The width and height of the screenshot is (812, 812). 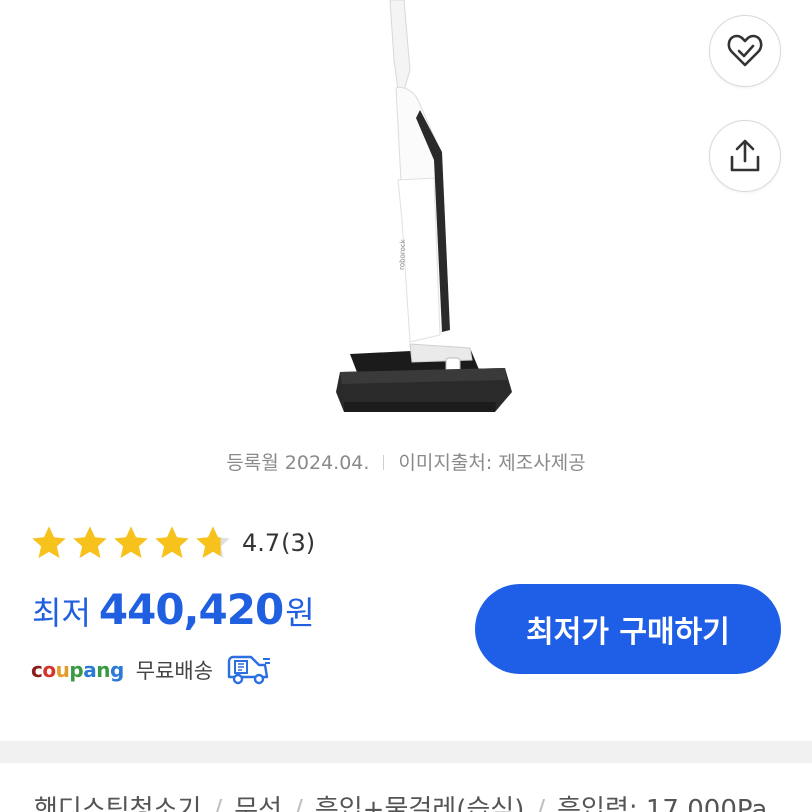 What do you see at coordinates (384, 462) in the screenshot?
I see `meta-divider` at bounding box center [384, 462].